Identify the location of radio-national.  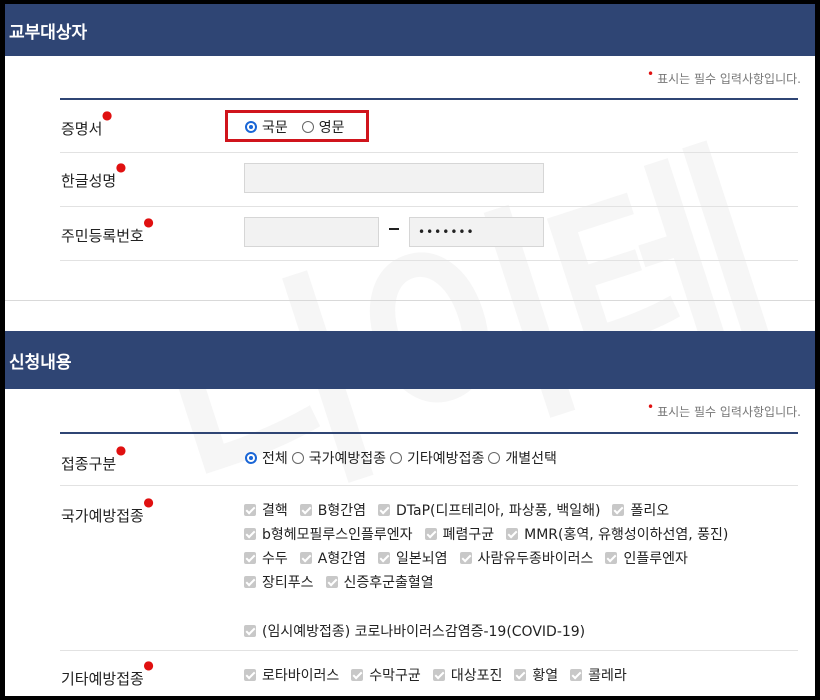
(297, 458).